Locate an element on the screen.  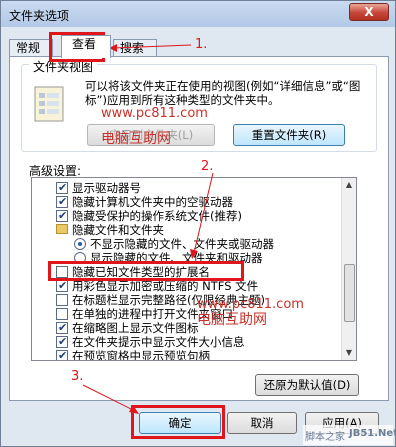
setting-label: 在预览窗格中显示预览句柄 is located at coordinates (141, 355).